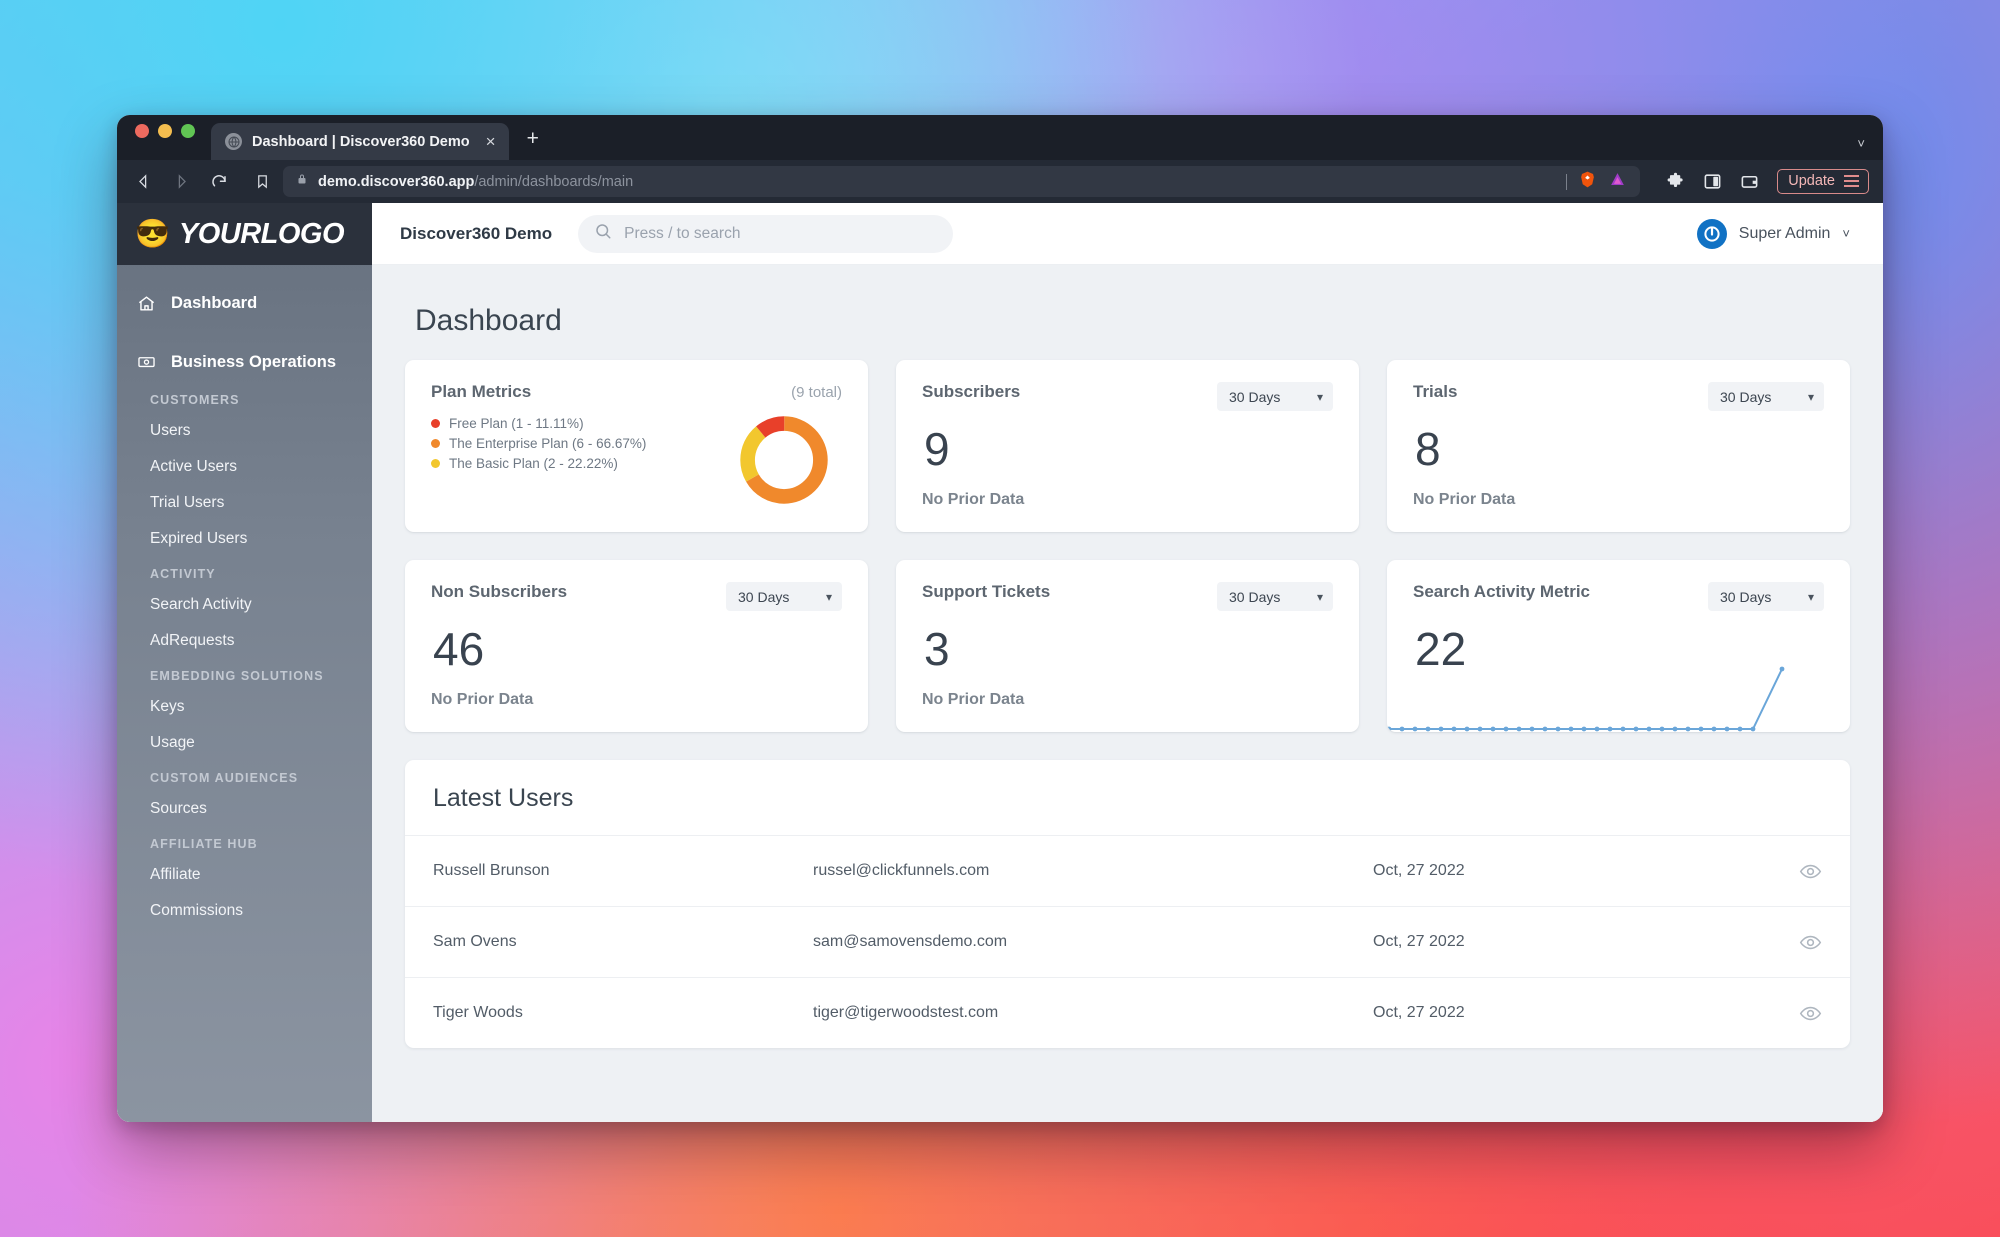 Image resolution: width=2000 pixels, height=1237 pixels. What do you see at coordinates (244, 503) in the screenshot?
I see `sidebar-item-trial-users: Trial Users` at bounding box center [244, 503].